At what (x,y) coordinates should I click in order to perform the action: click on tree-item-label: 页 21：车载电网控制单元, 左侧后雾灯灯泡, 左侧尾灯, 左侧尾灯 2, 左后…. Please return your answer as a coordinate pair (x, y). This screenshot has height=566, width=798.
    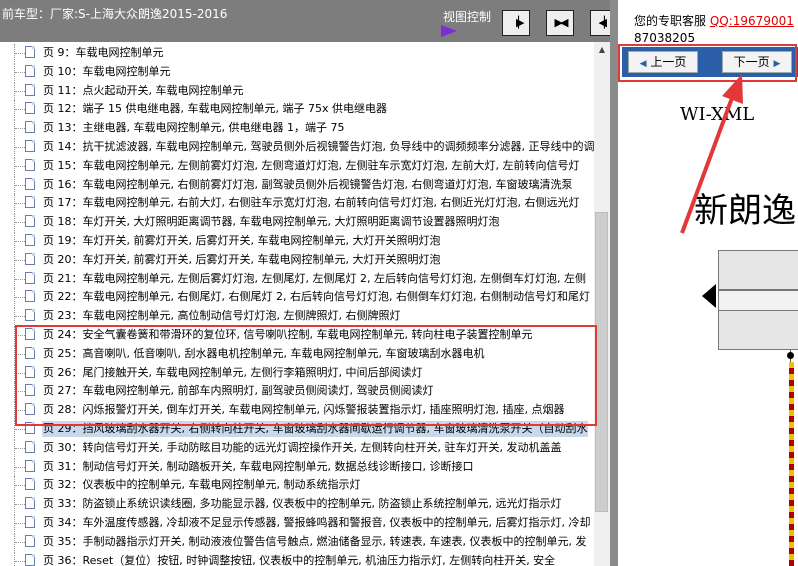
    Looking at the image, I should click on (314, 278).